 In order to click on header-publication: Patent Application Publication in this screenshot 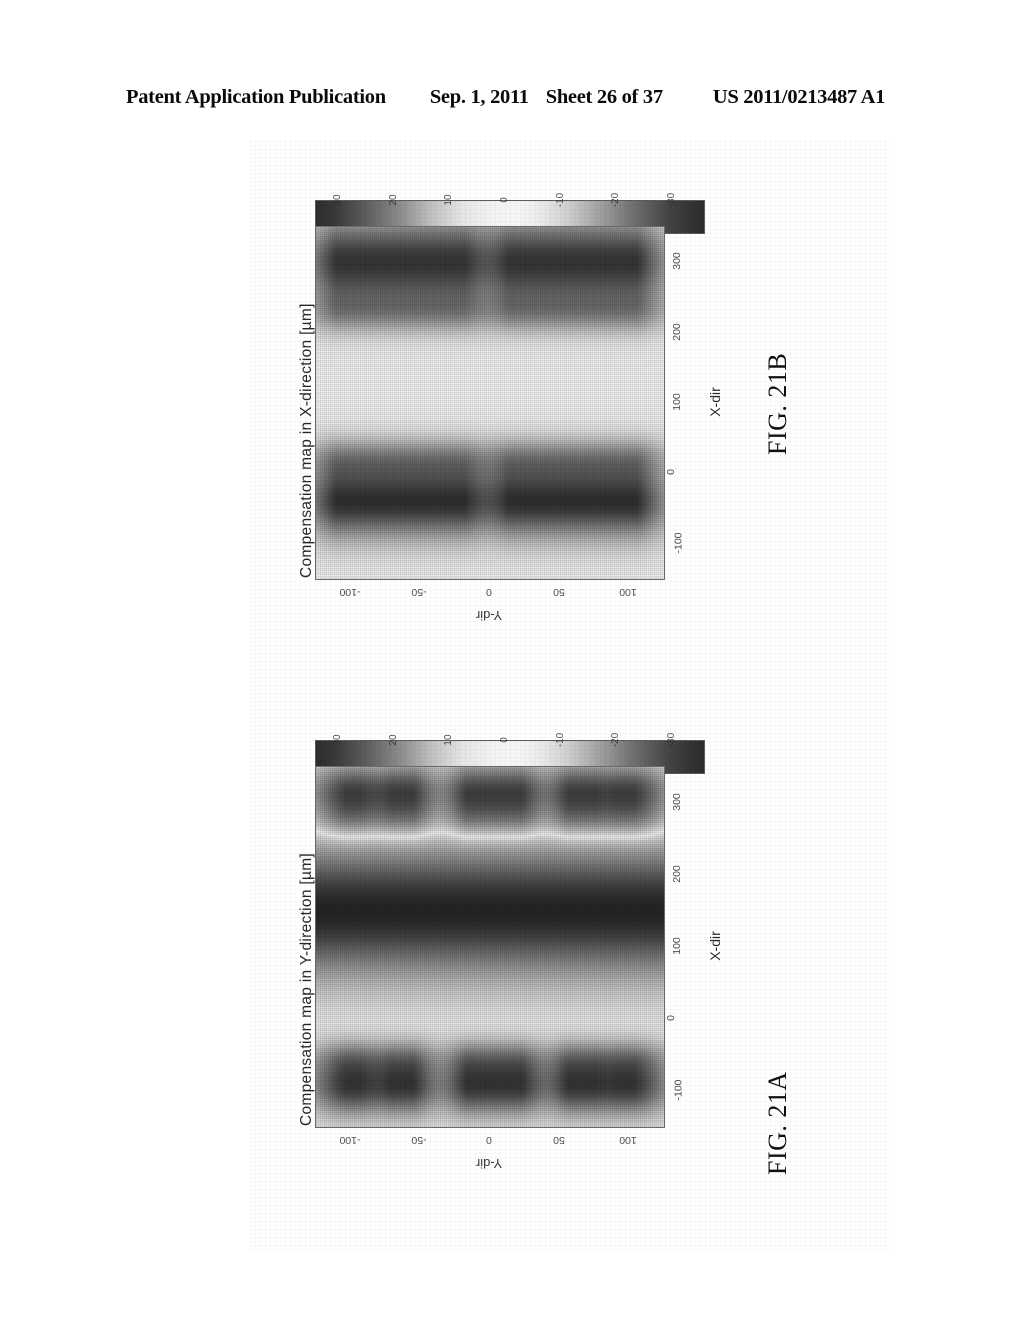, I will do `click(256, 97)`.